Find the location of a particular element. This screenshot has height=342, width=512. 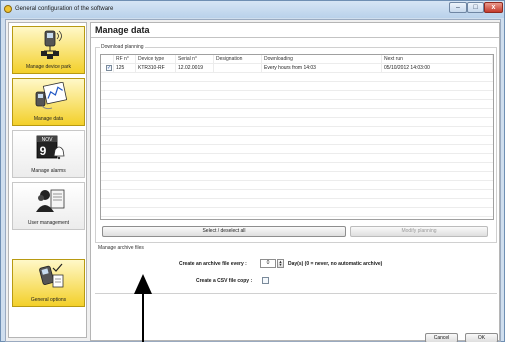

archive-days-spinner: ▲ ▼ is located at coordinates (280, 263).